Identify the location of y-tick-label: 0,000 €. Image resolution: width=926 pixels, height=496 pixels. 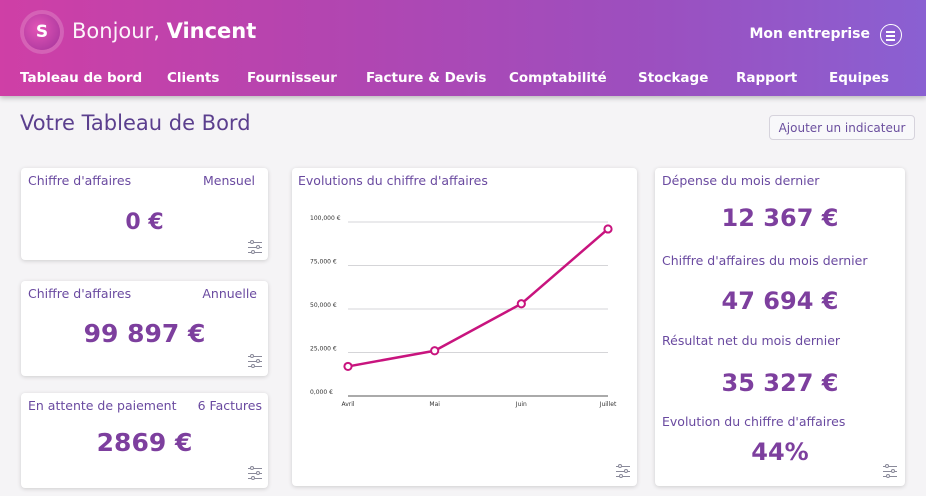
(321, 392).